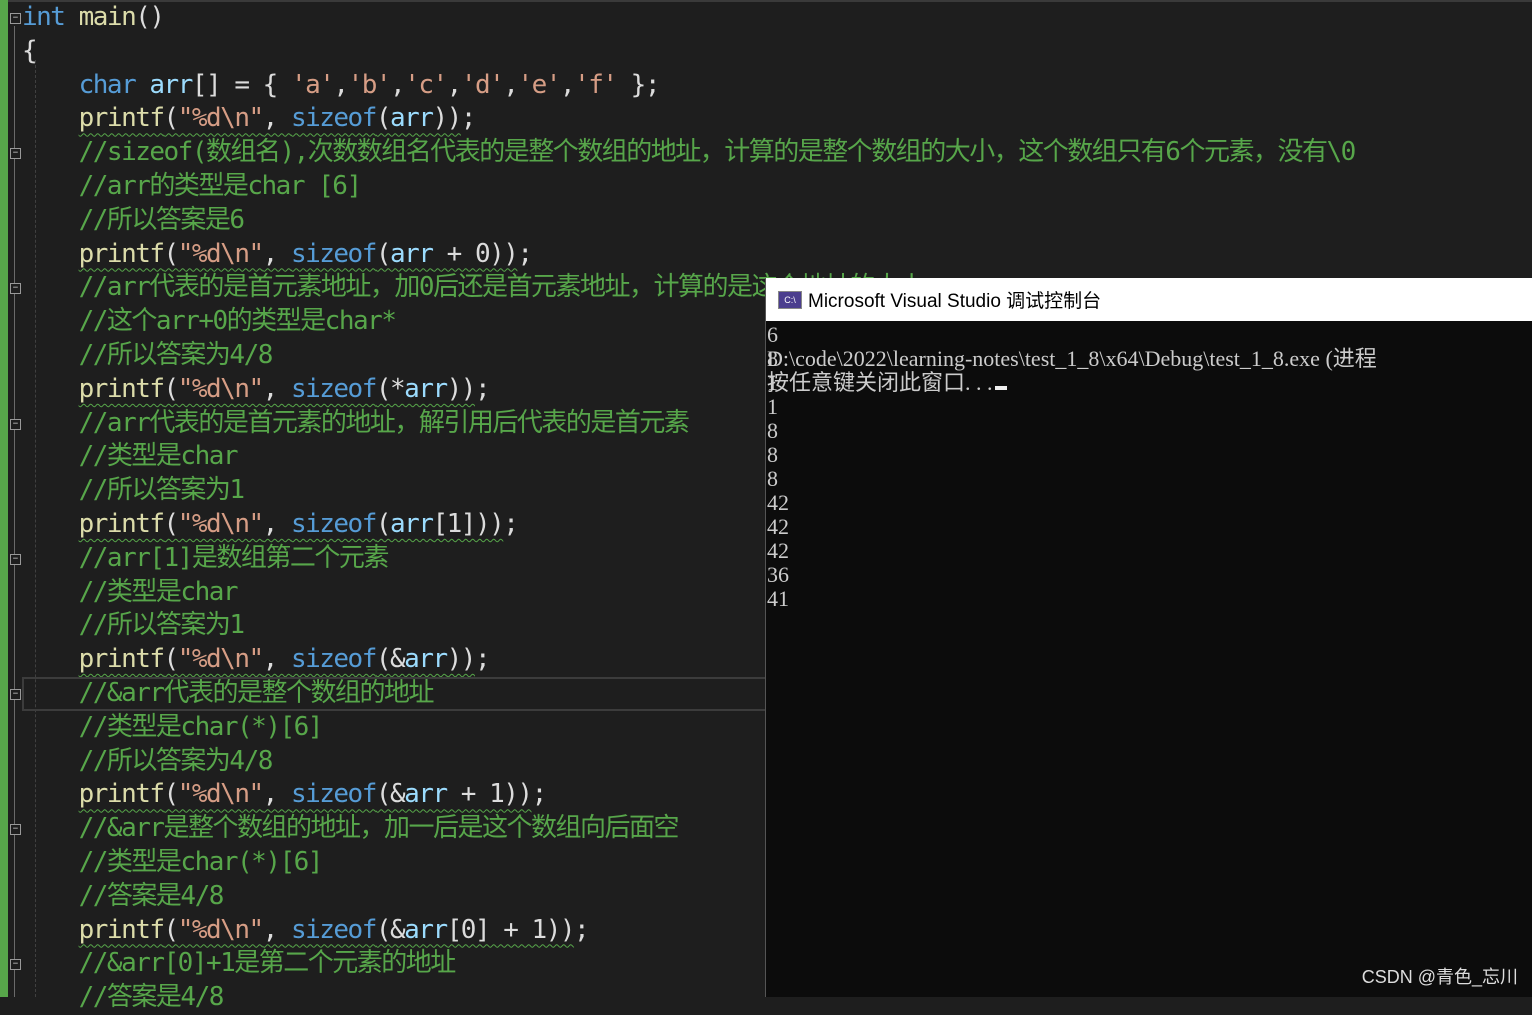  Describe the element at coordinates (1149, 383) in the screenshot. I see `console-prompt-line: 按任意键关闭此窗口. . .` at that location.